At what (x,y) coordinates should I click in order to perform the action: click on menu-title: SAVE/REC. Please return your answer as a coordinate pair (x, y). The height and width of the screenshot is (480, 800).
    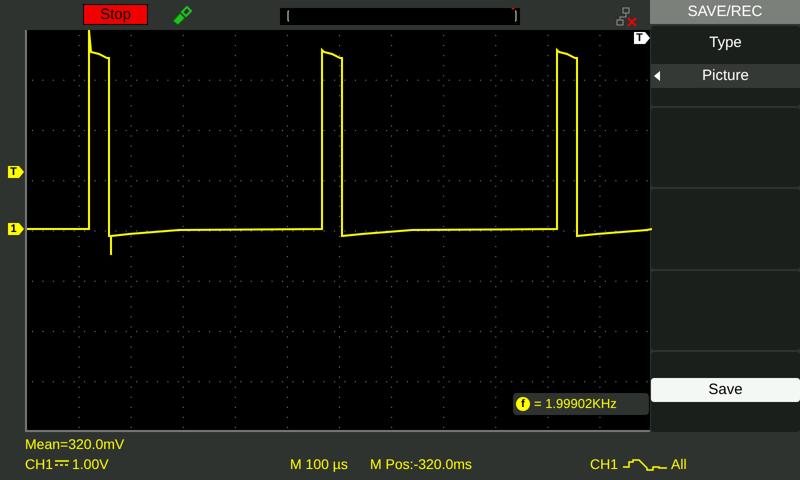
    Looking at the image, I should click on (725, 12).